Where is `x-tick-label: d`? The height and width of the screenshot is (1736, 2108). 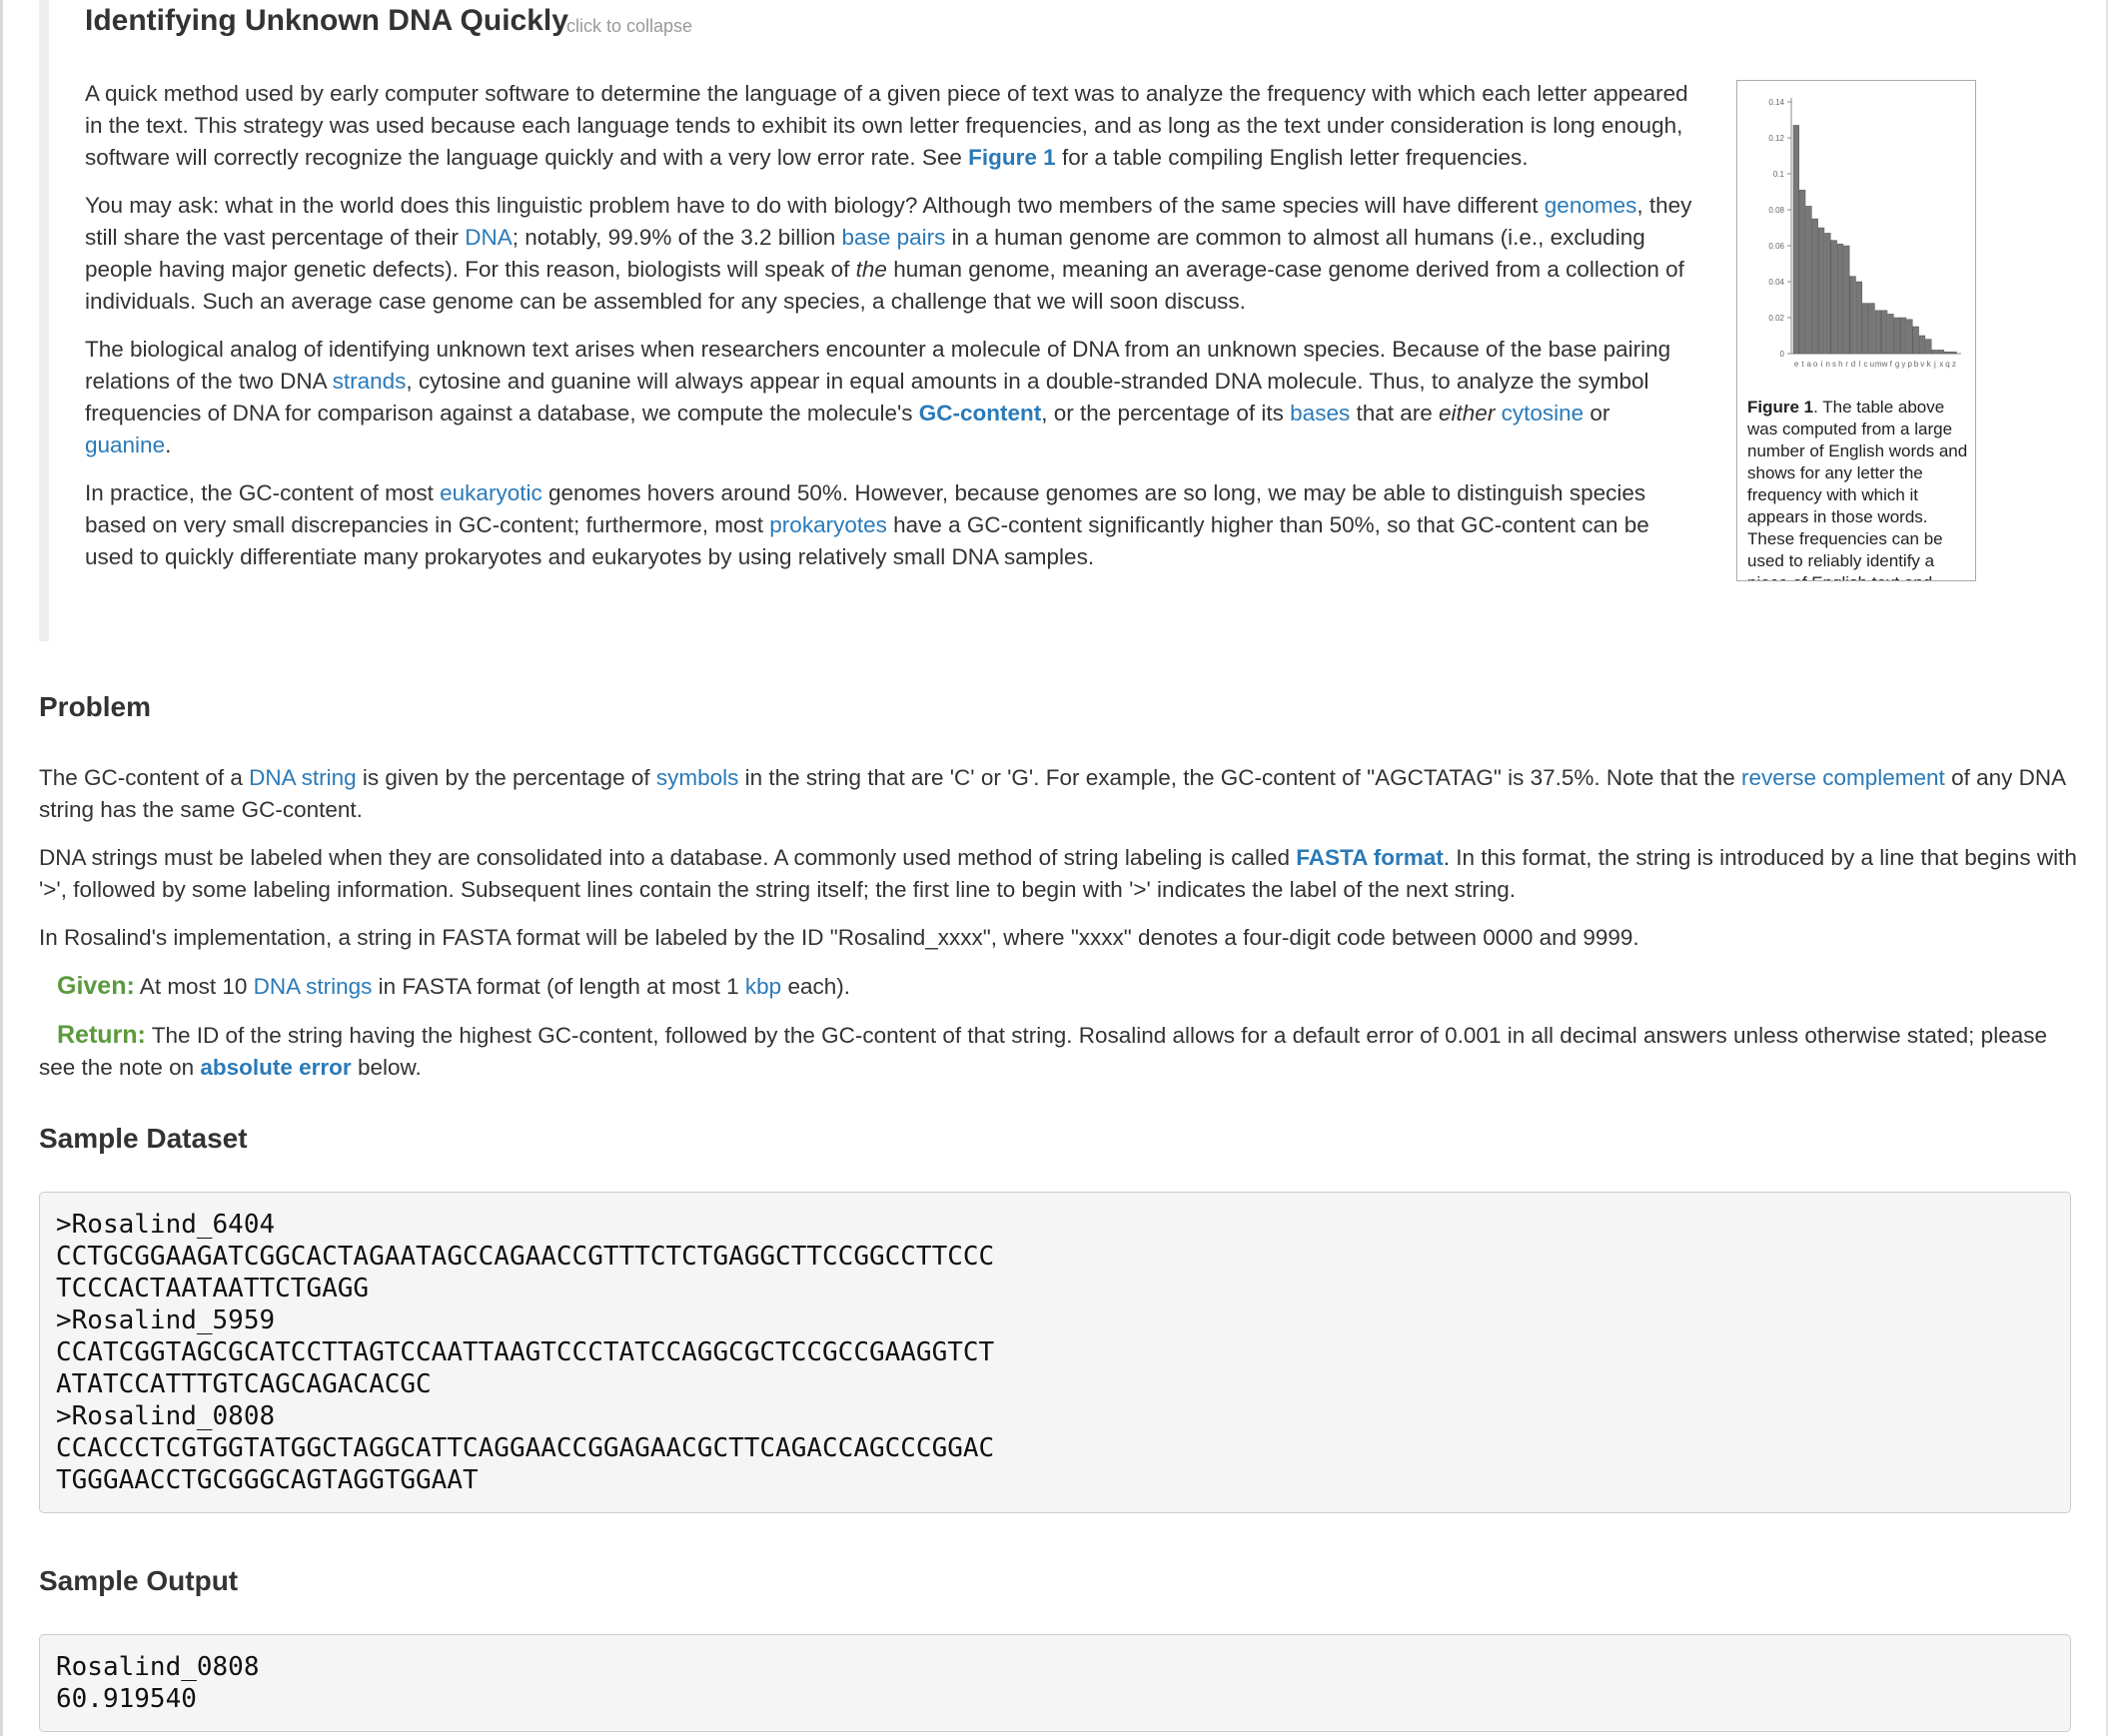 x-tick-label: d is located at coordinates (1853, 364).